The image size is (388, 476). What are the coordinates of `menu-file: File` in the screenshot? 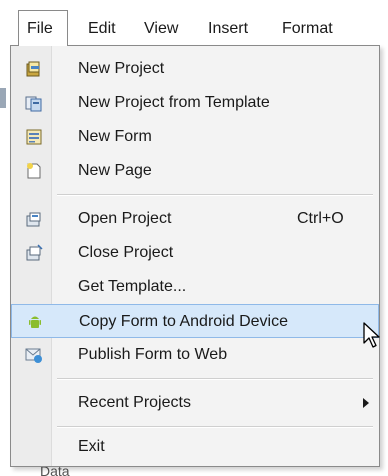 It's located at (43, 28).